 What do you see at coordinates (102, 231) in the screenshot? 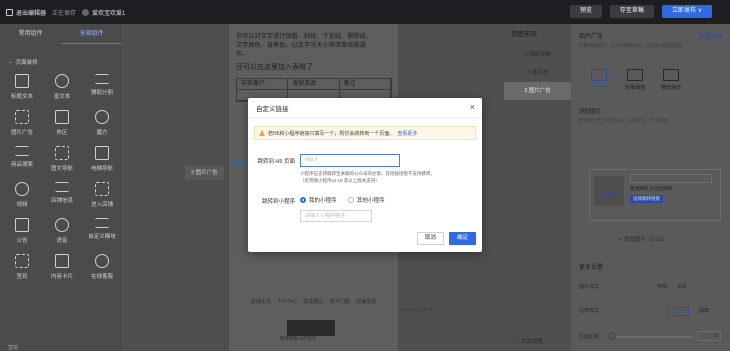
I see `component-item: 自定义模块` at bounding box center [102, 231].